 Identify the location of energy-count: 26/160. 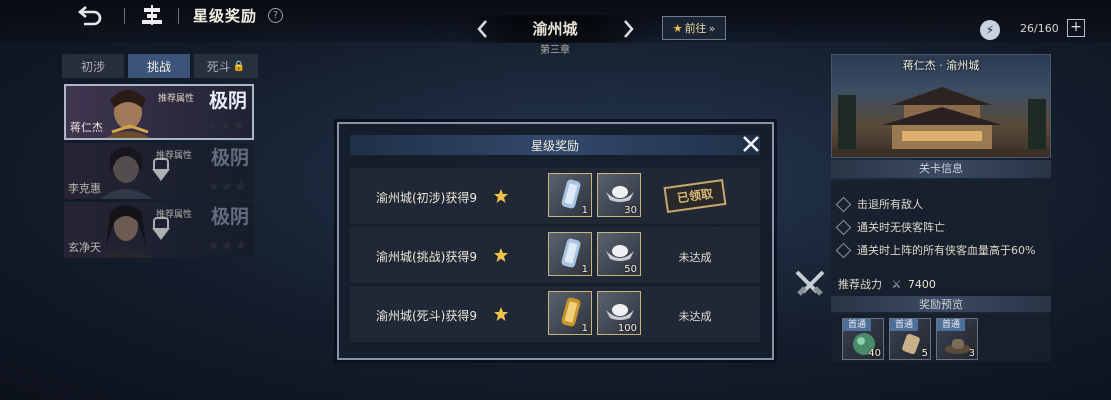
(1039, 28).